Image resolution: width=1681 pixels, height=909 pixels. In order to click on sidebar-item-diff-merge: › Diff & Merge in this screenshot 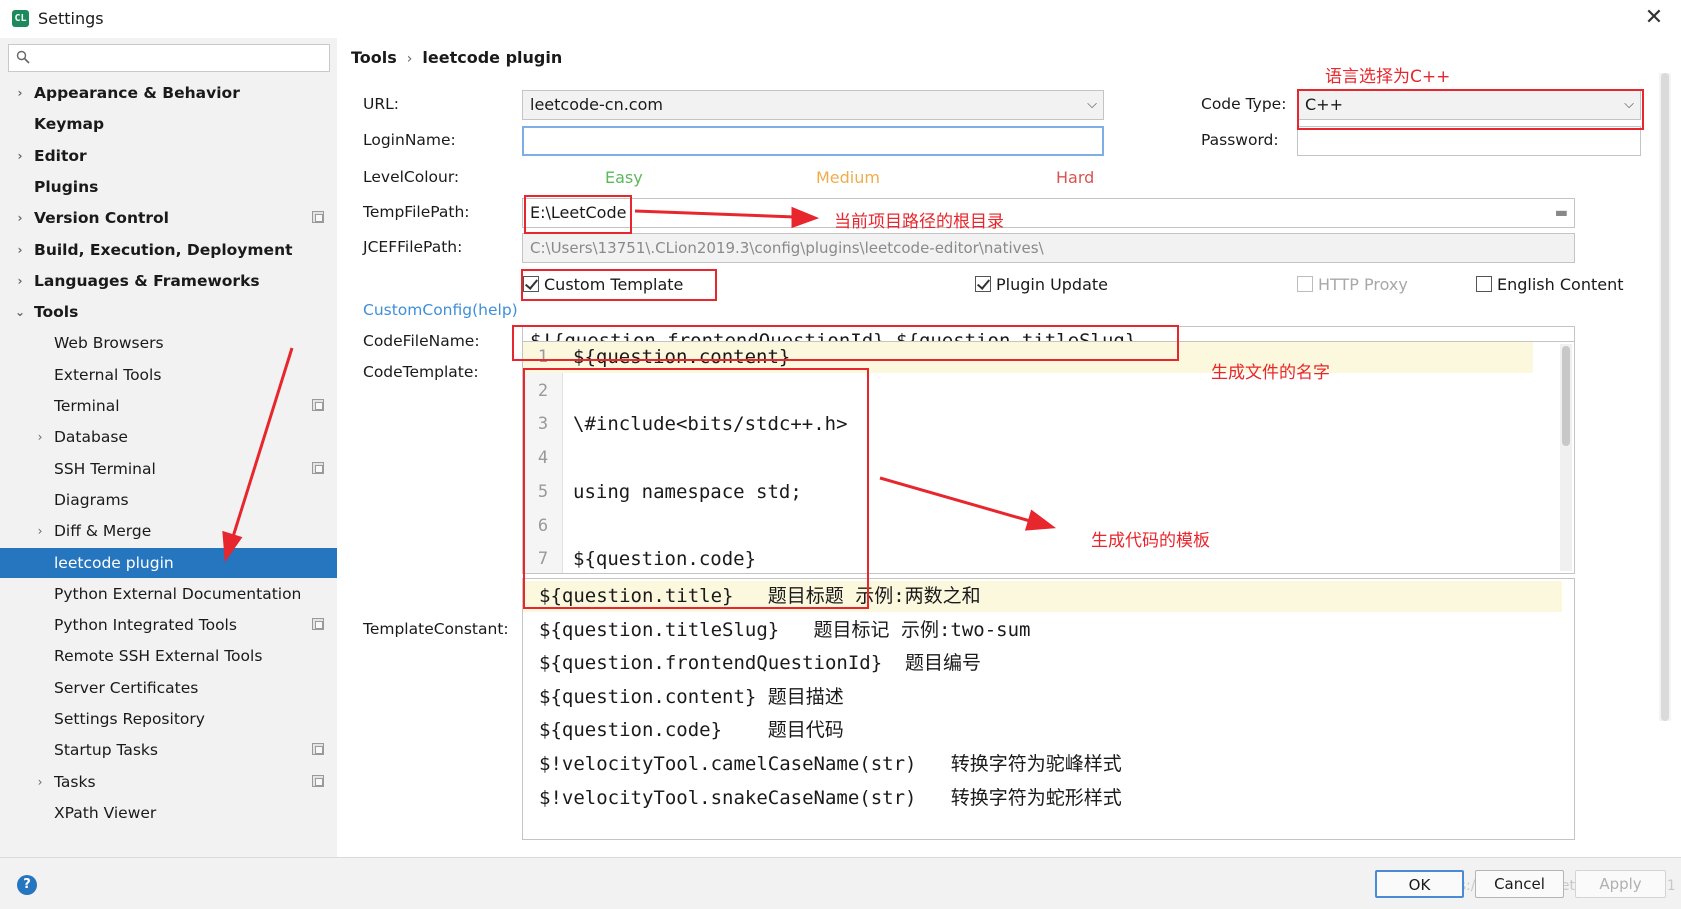, I will do `click(168, 531)`.